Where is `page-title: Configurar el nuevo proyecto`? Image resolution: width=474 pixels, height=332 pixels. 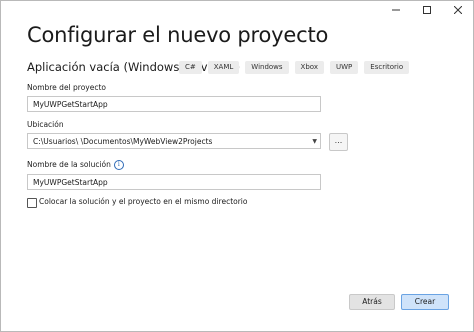
page-title: Configurar el nuevo proyecto is located at coordinates (178, 35).